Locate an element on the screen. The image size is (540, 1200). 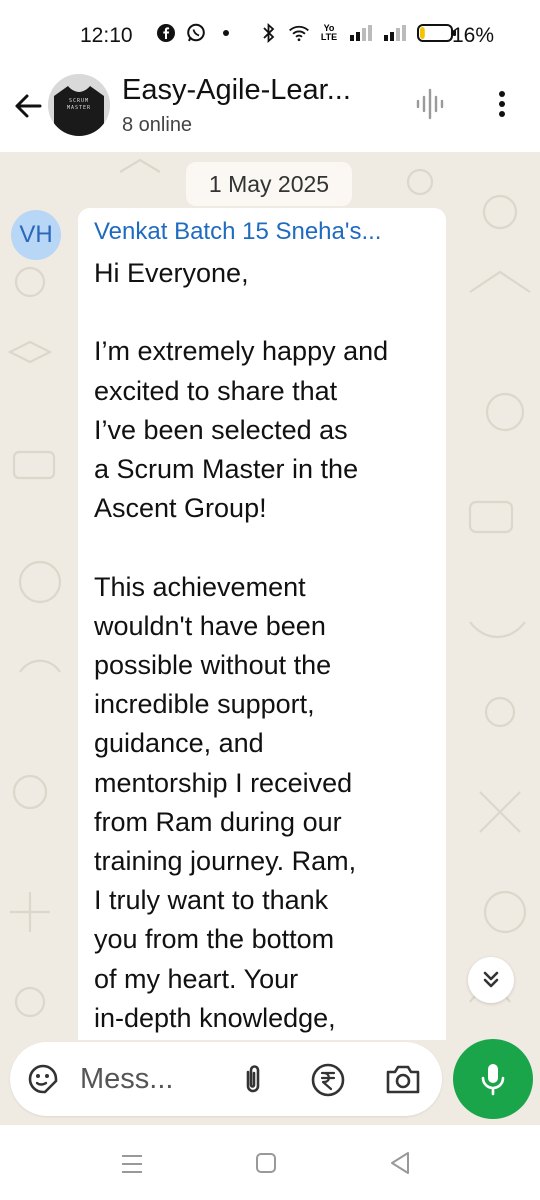
voice-message-button is located at coordinates (493, 1079).